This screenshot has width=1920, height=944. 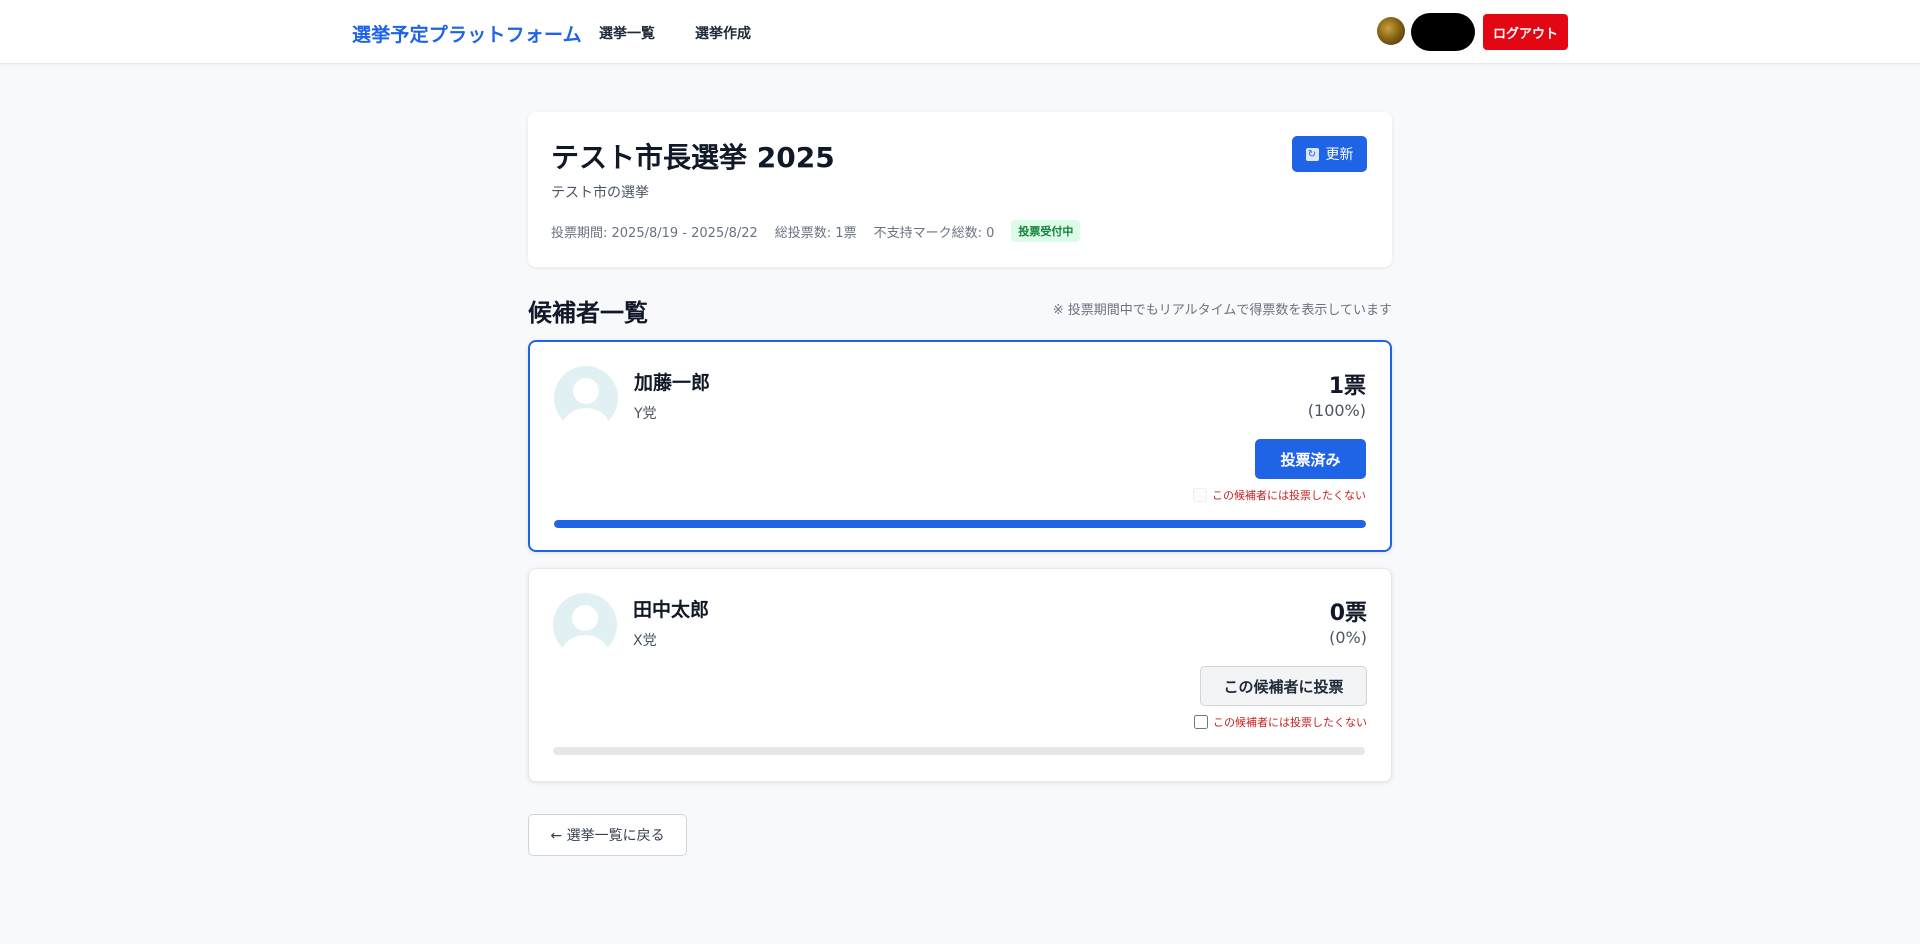 I want to click on refresh-label: 更新, so click(x=1339, y=155).